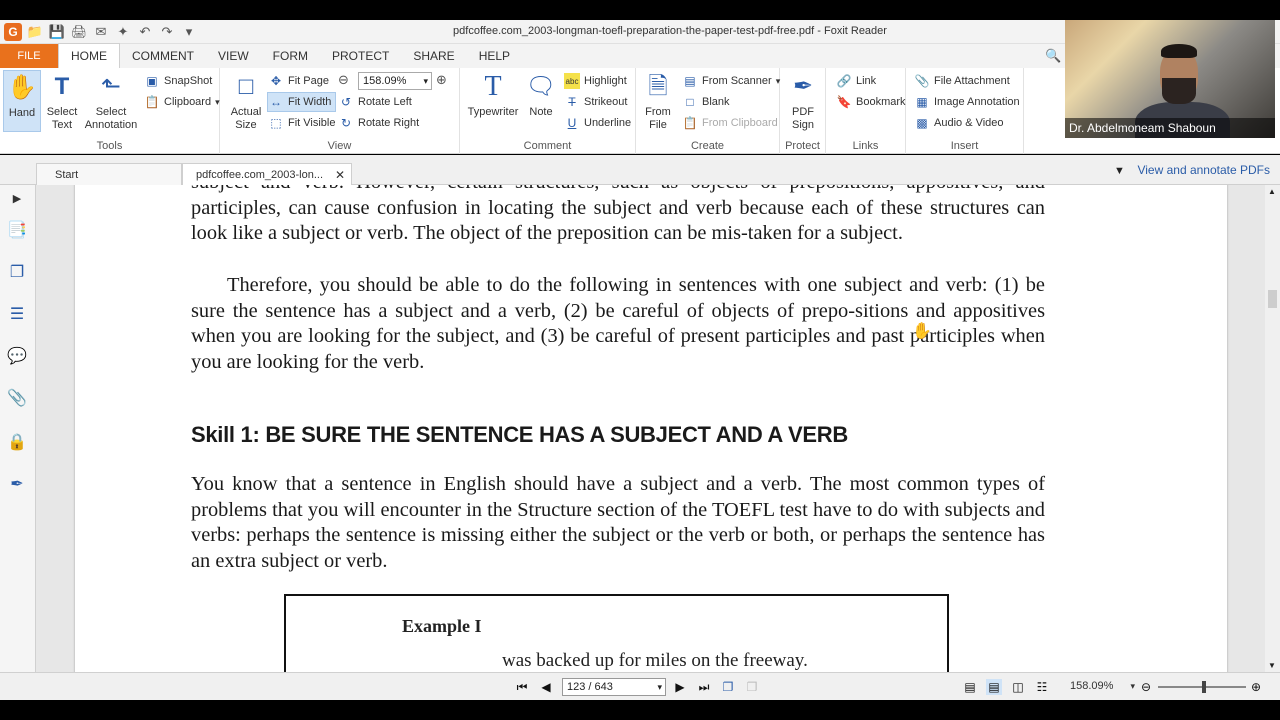 The width and height of the screenshot is (1280, 720). I want to click on attachments-panel-icon: 📎, so click(17, 398).